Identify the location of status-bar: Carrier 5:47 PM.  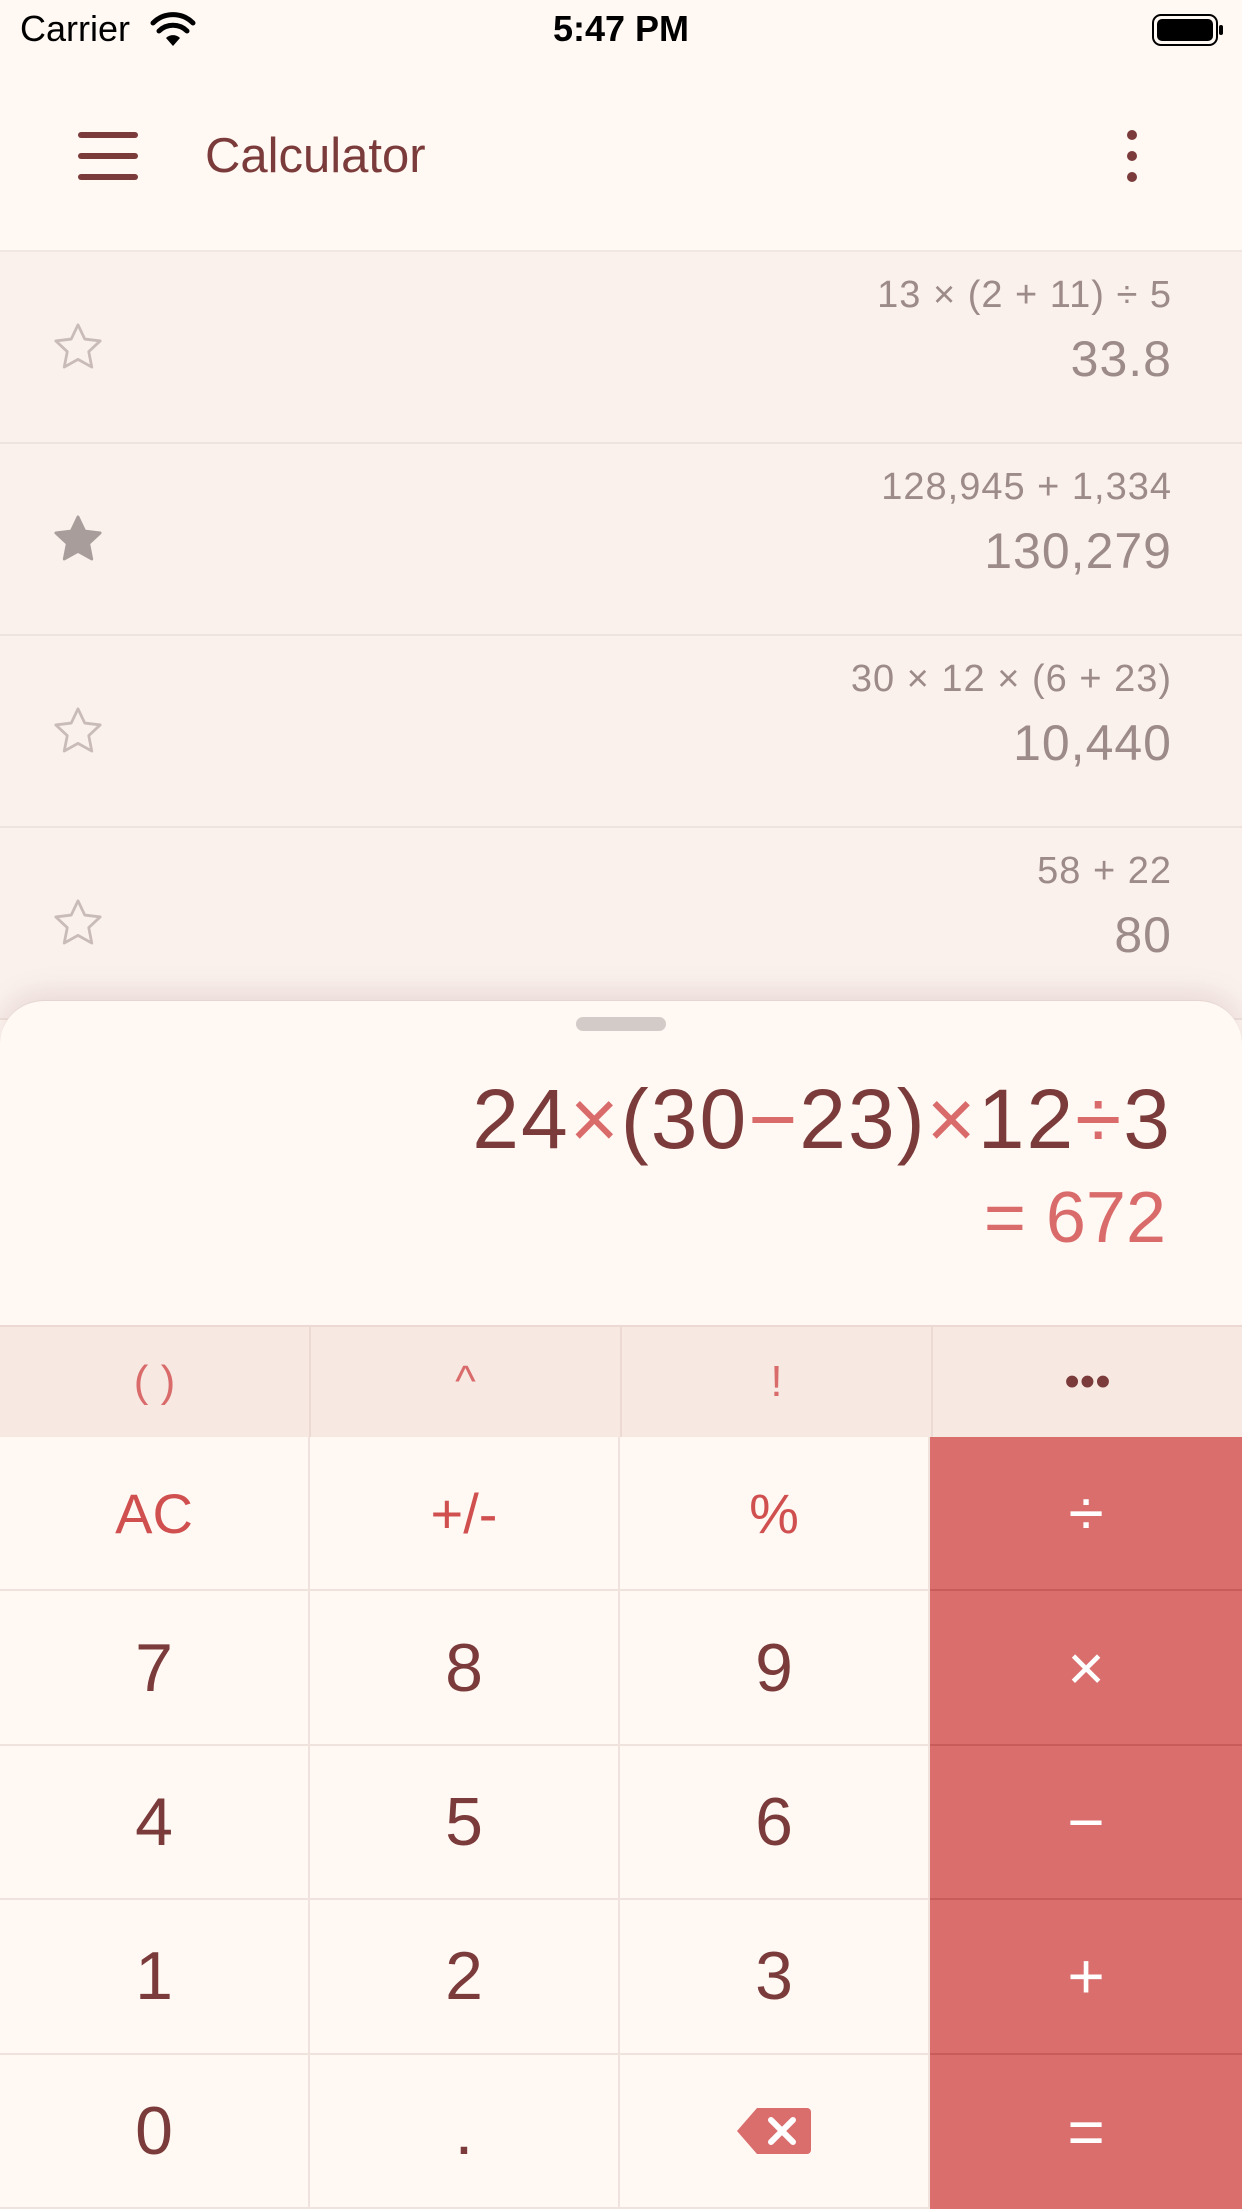
(621, 31).